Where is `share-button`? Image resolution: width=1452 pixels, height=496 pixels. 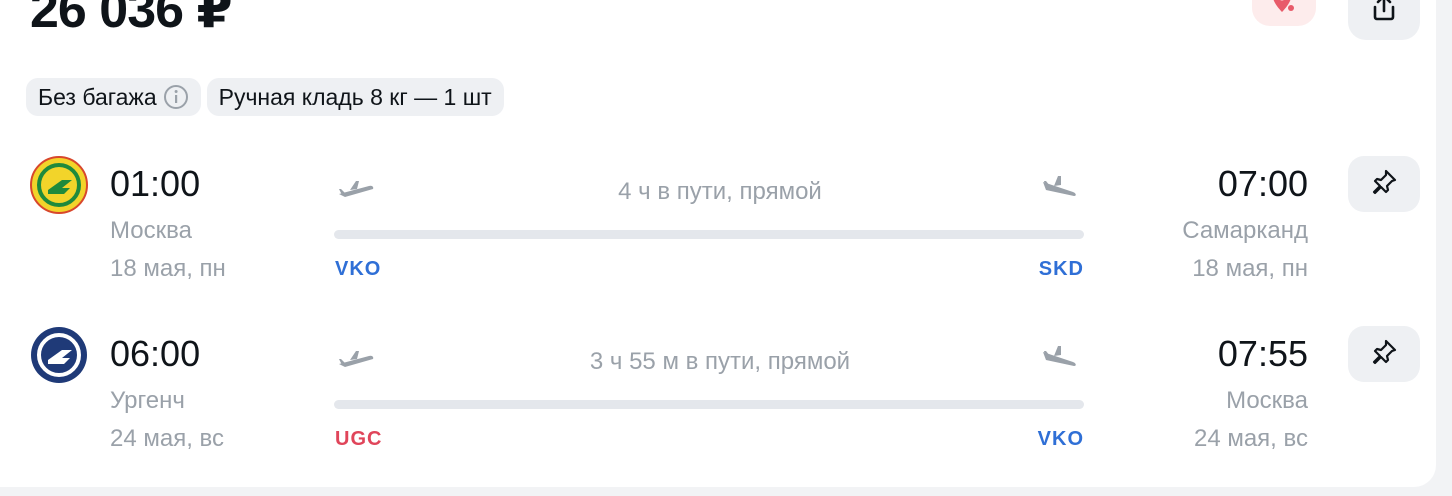
share-button is located at coordinates (1384, 20).